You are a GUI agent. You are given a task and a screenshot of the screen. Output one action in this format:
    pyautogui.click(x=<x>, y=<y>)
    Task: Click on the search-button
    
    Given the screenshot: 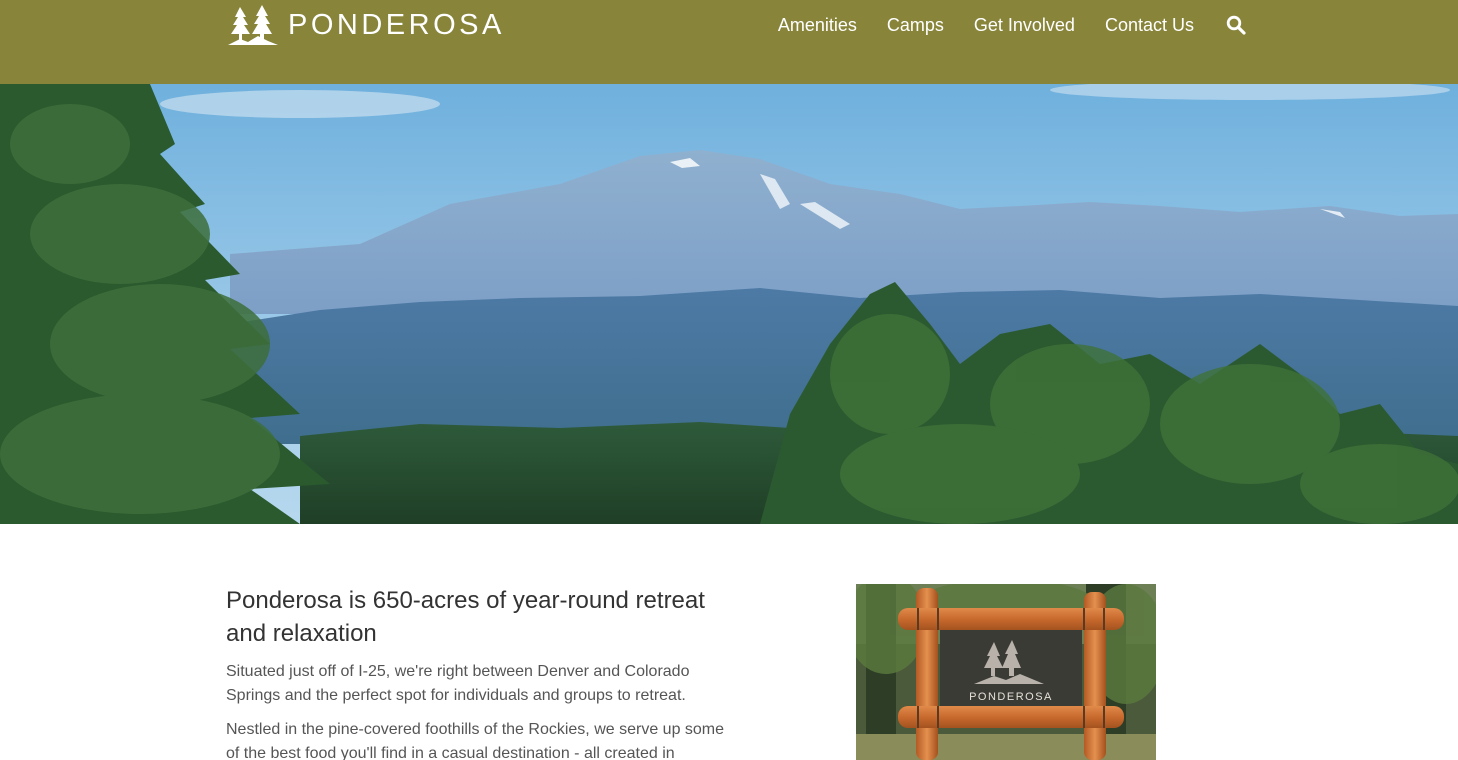 What is the action you would take?
    pyautogui.click(x=1236, y=25)
    